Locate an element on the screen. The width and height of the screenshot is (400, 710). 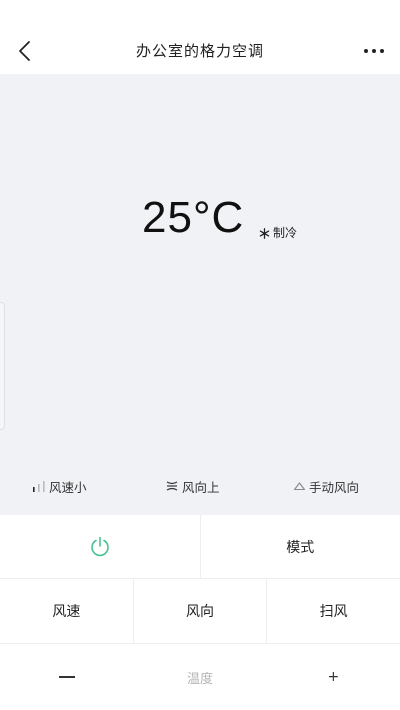
fan-speed-bars-icon is located at coordinates (39, 486).